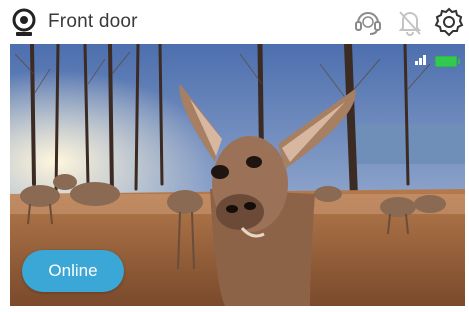  Describe the element at coordinates (234, 22) in the screenshot. I see `app-header: Front door` at that location.